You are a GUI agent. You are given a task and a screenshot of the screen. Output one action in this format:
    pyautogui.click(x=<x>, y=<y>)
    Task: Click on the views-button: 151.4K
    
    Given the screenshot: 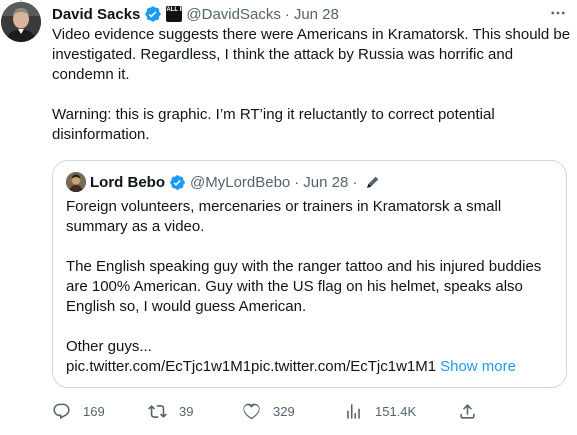 What is the action you would take?
    pyautogui.click(x=380, y=411)
    